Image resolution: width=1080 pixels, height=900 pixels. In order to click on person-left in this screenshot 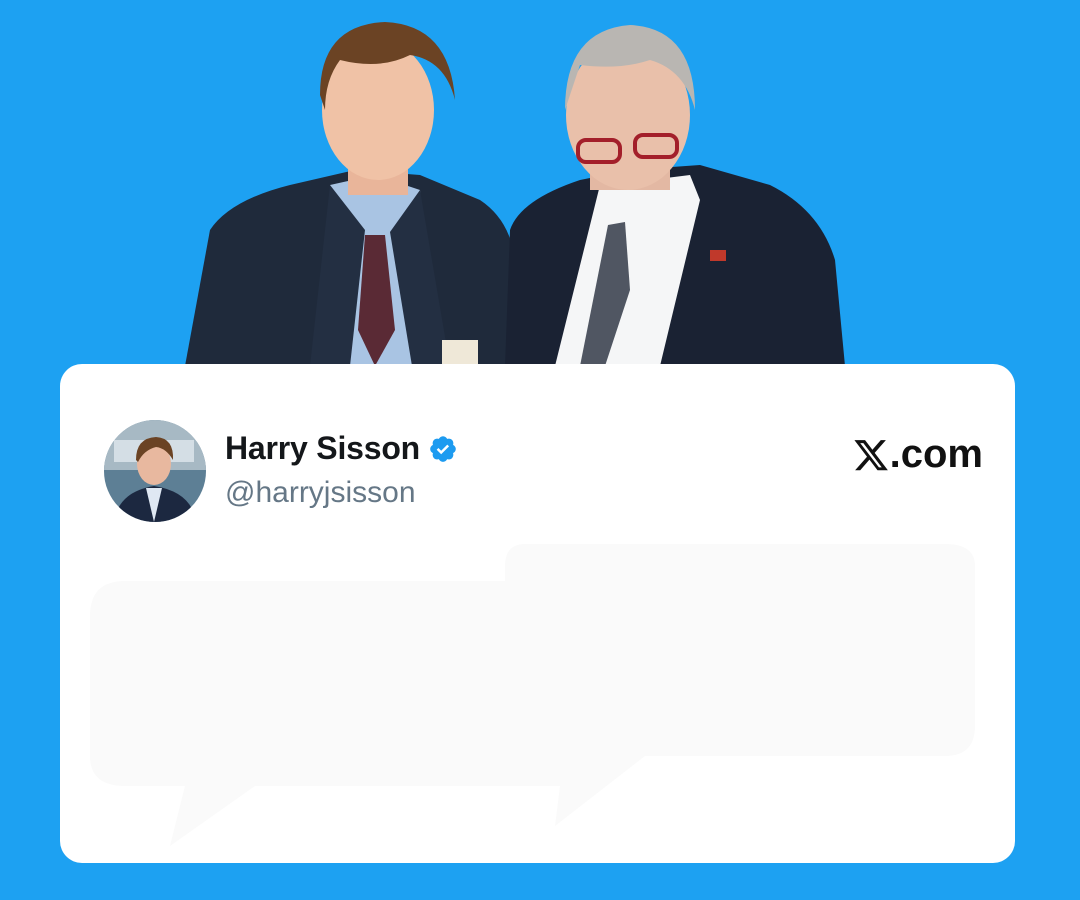, I will do `click(352, 194)`.